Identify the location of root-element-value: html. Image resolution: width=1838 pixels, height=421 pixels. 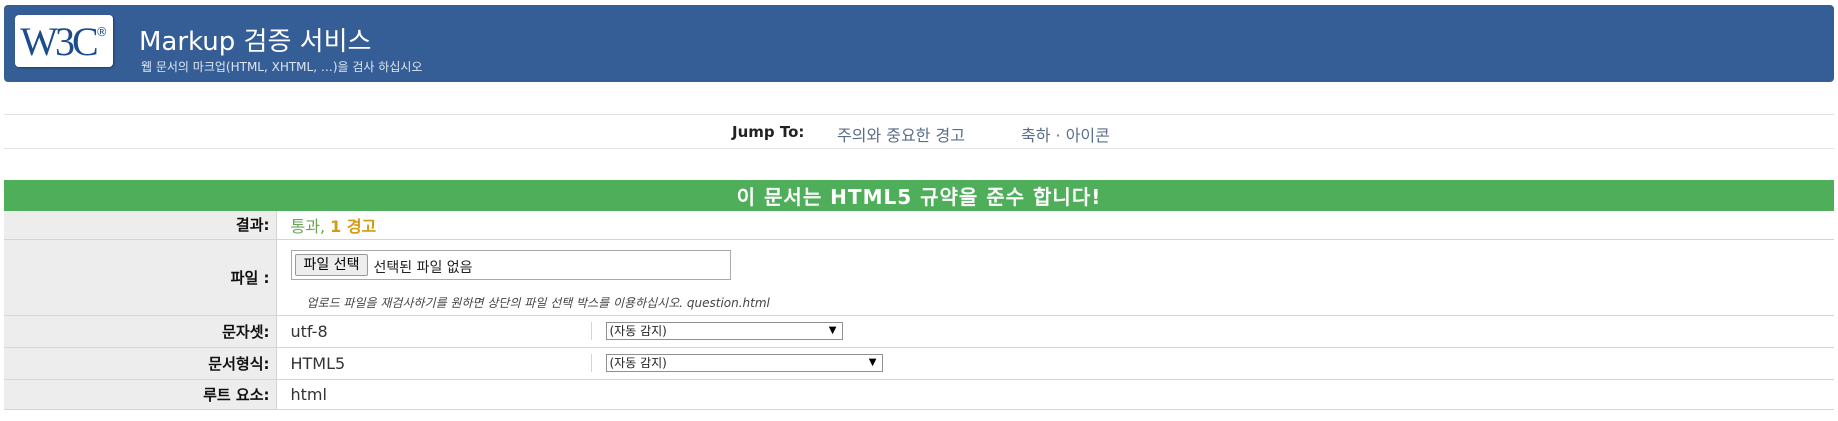
(1055, 394).